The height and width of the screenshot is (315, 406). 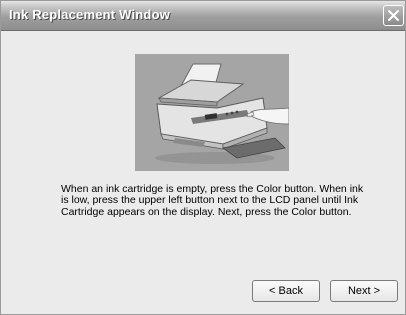 I want to click on back-button: < Back, so click(x=286, y=291).